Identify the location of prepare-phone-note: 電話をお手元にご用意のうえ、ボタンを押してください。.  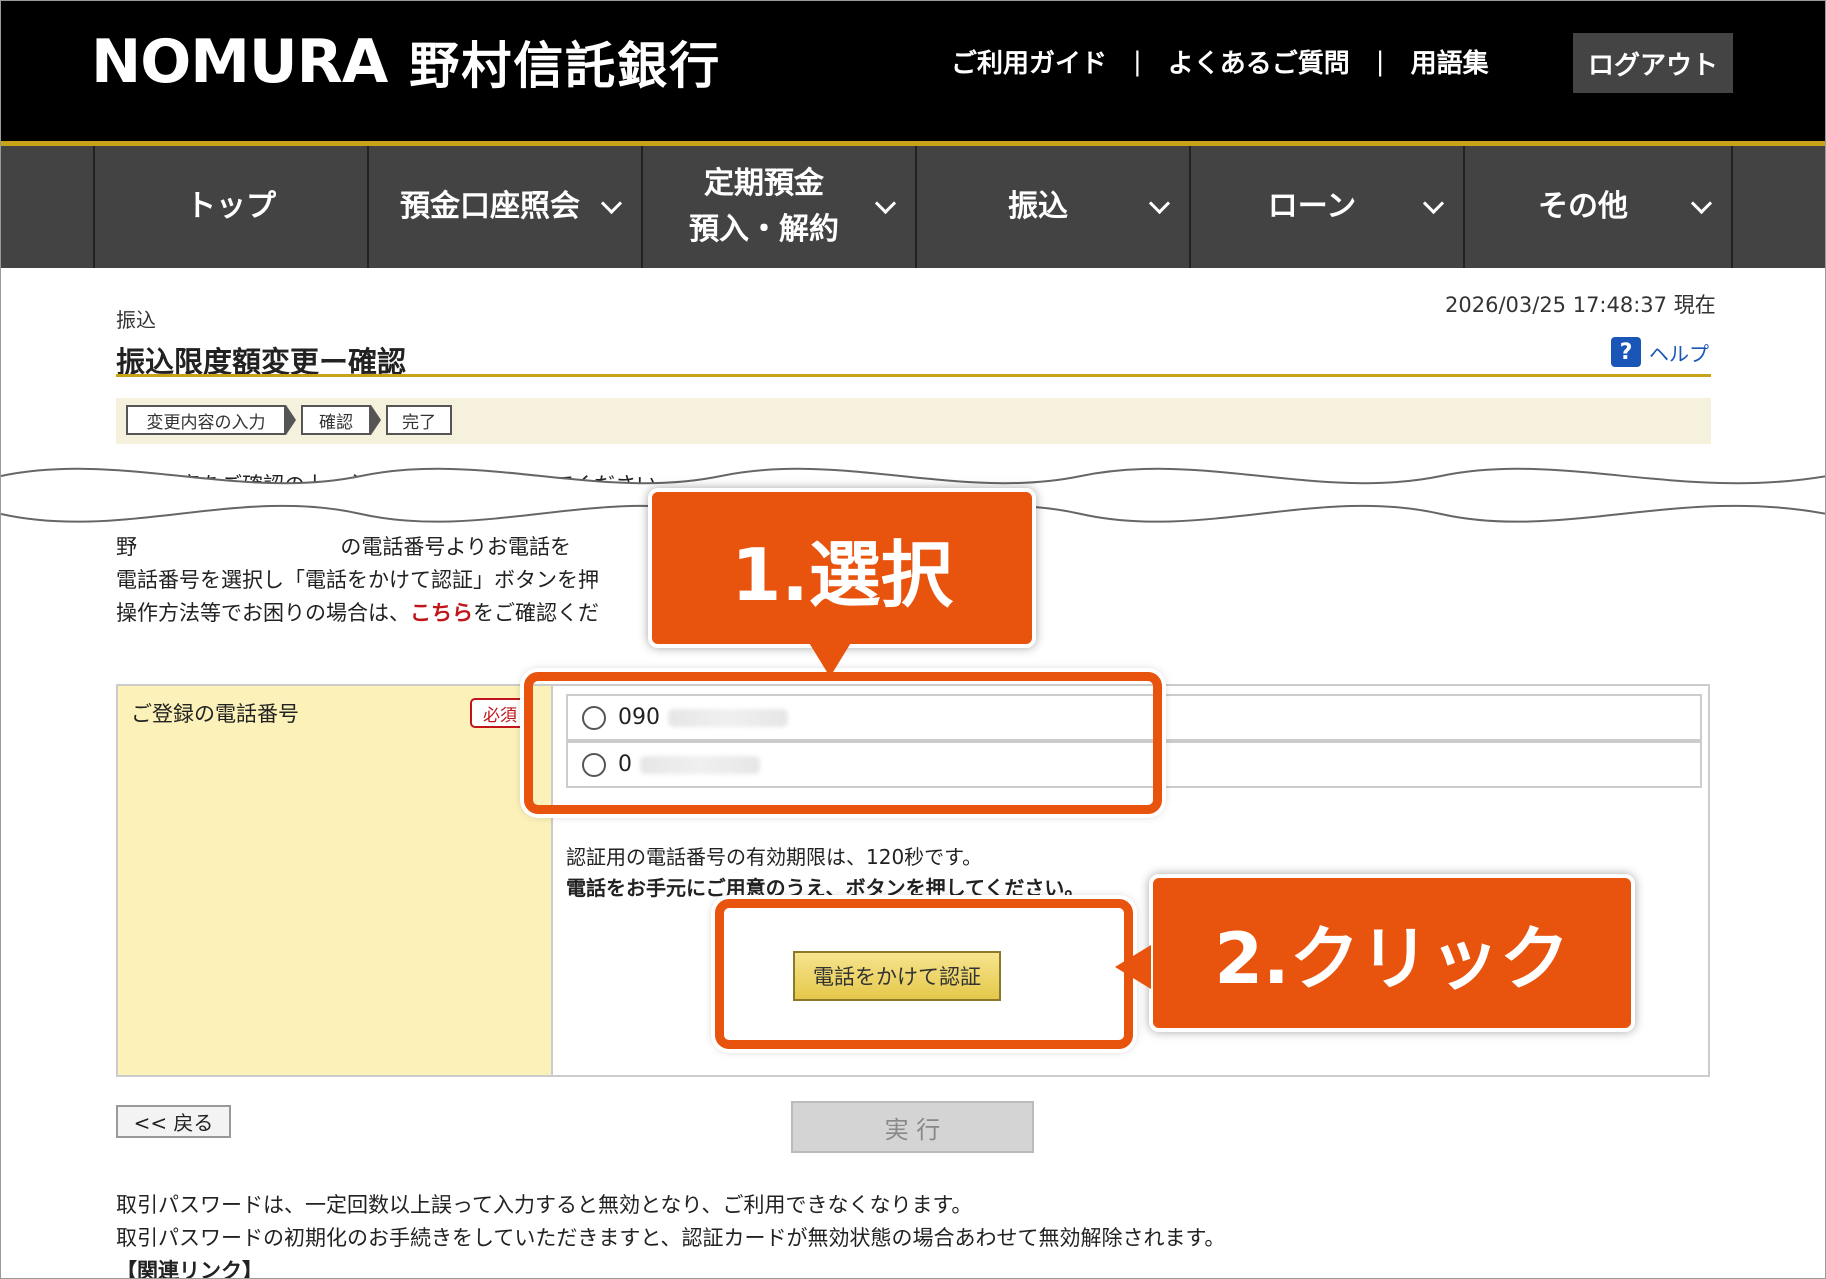
(825, 888).